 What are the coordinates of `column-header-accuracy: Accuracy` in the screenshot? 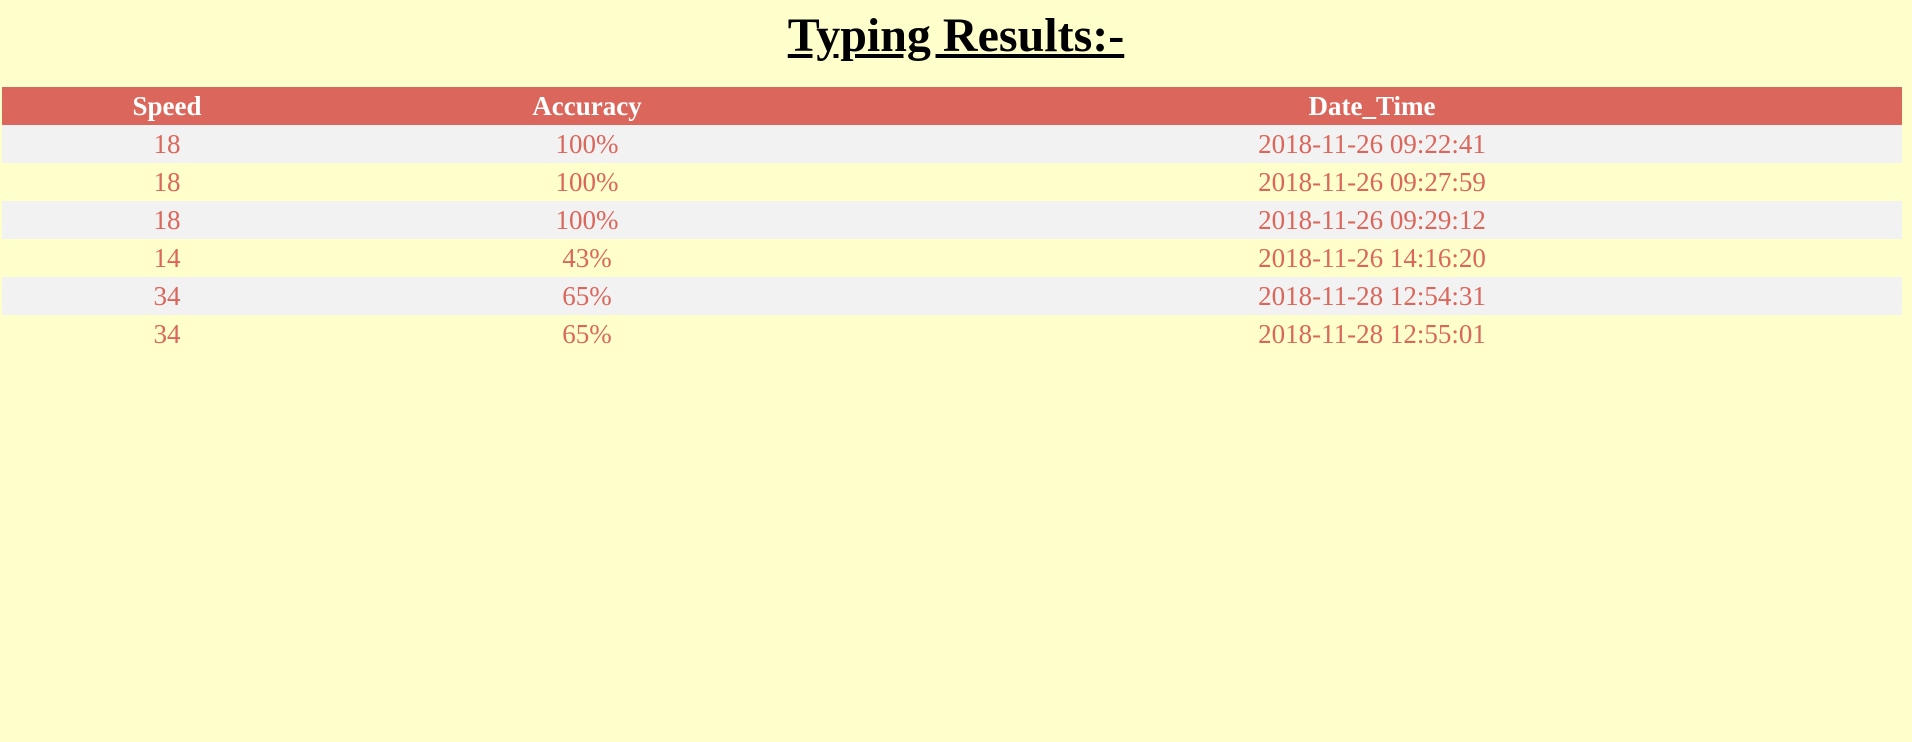 It's located at (587, 106).